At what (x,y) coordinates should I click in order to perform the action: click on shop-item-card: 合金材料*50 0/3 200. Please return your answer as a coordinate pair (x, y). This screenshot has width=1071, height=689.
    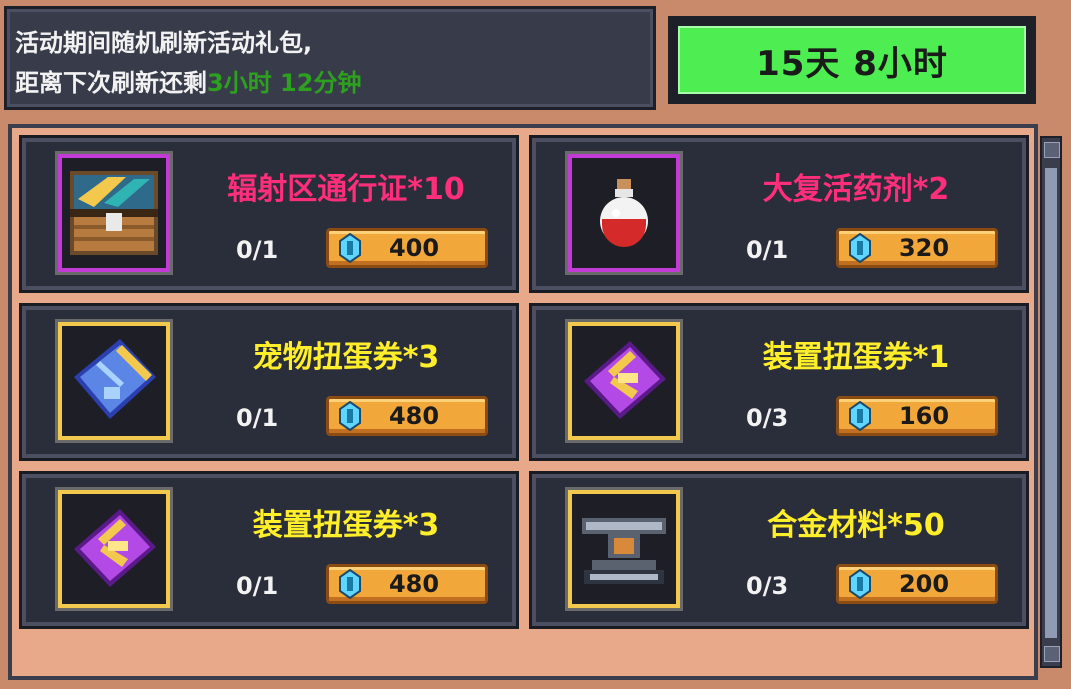
    Looking at the image, I should click on (779, 550).